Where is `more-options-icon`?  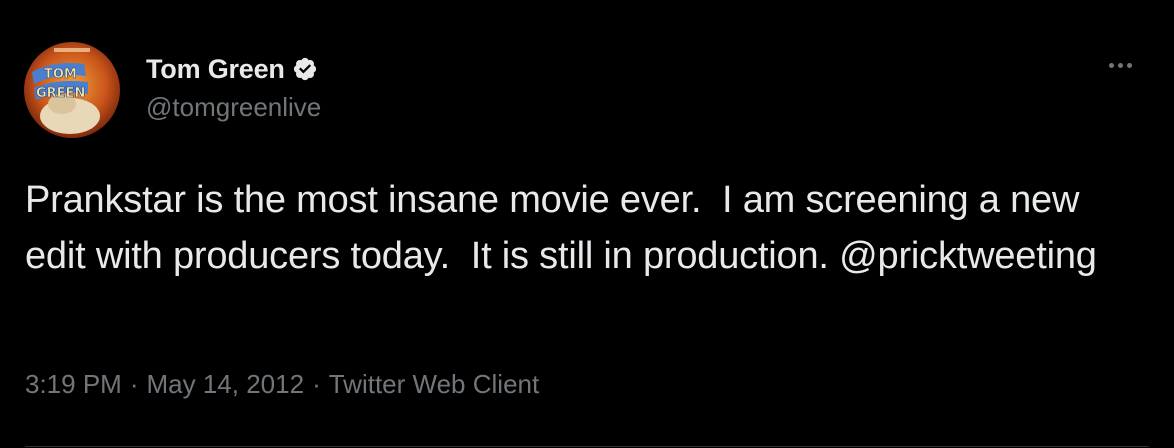 more-options-icon is located at coordinates (1120, 65).